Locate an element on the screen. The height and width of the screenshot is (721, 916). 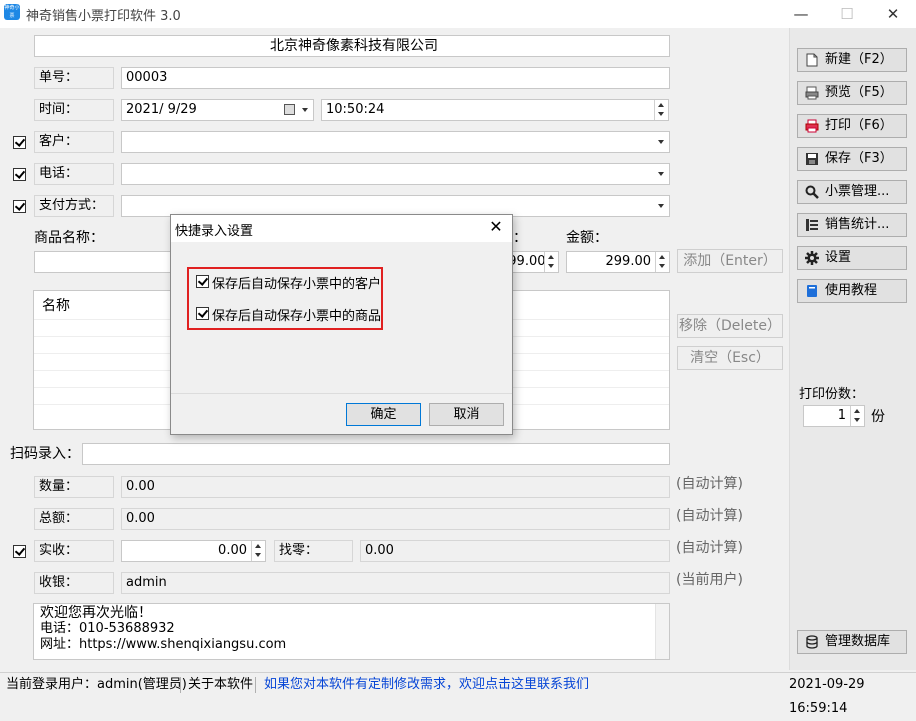
price-spinner is located at coordinates (551, 262).